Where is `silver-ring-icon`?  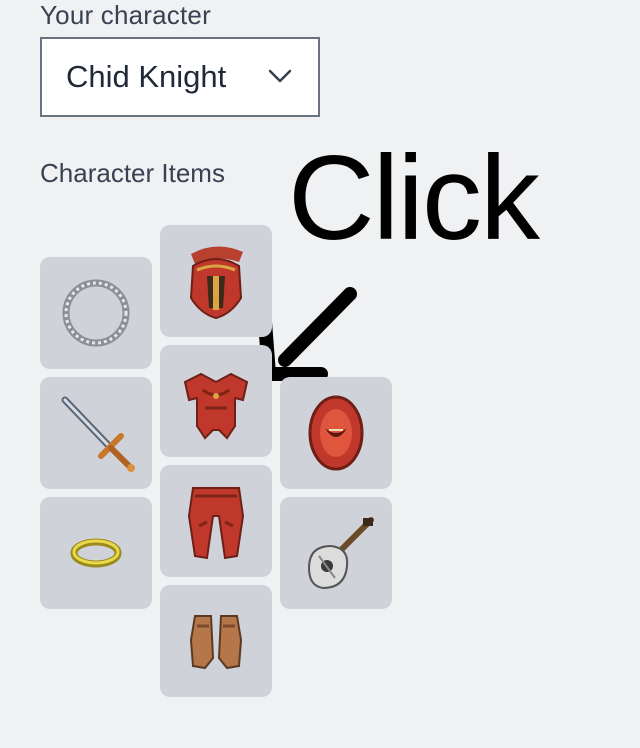
silver-ring-icon is located at coordinates (96, 313).